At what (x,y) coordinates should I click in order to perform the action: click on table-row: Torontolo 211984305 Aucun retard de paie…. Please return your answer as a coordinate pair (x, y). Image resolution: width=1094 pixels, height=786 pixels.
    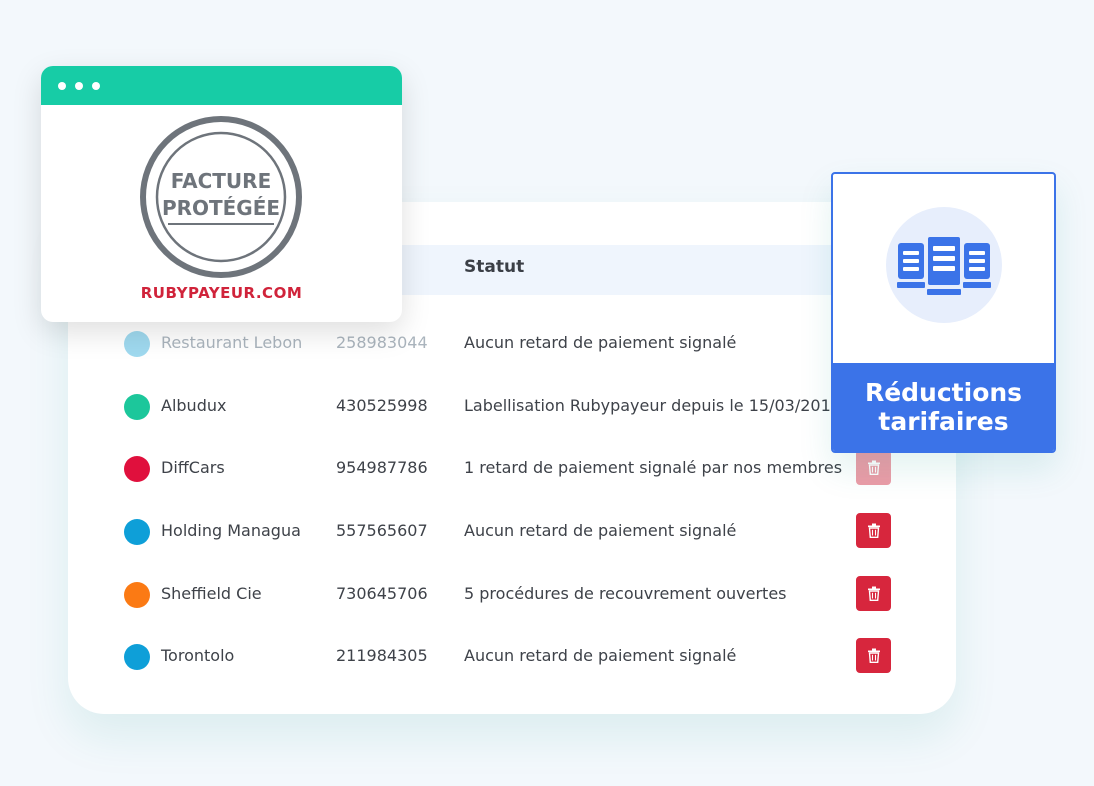
    Looking at the image, I should click on (547, 656).